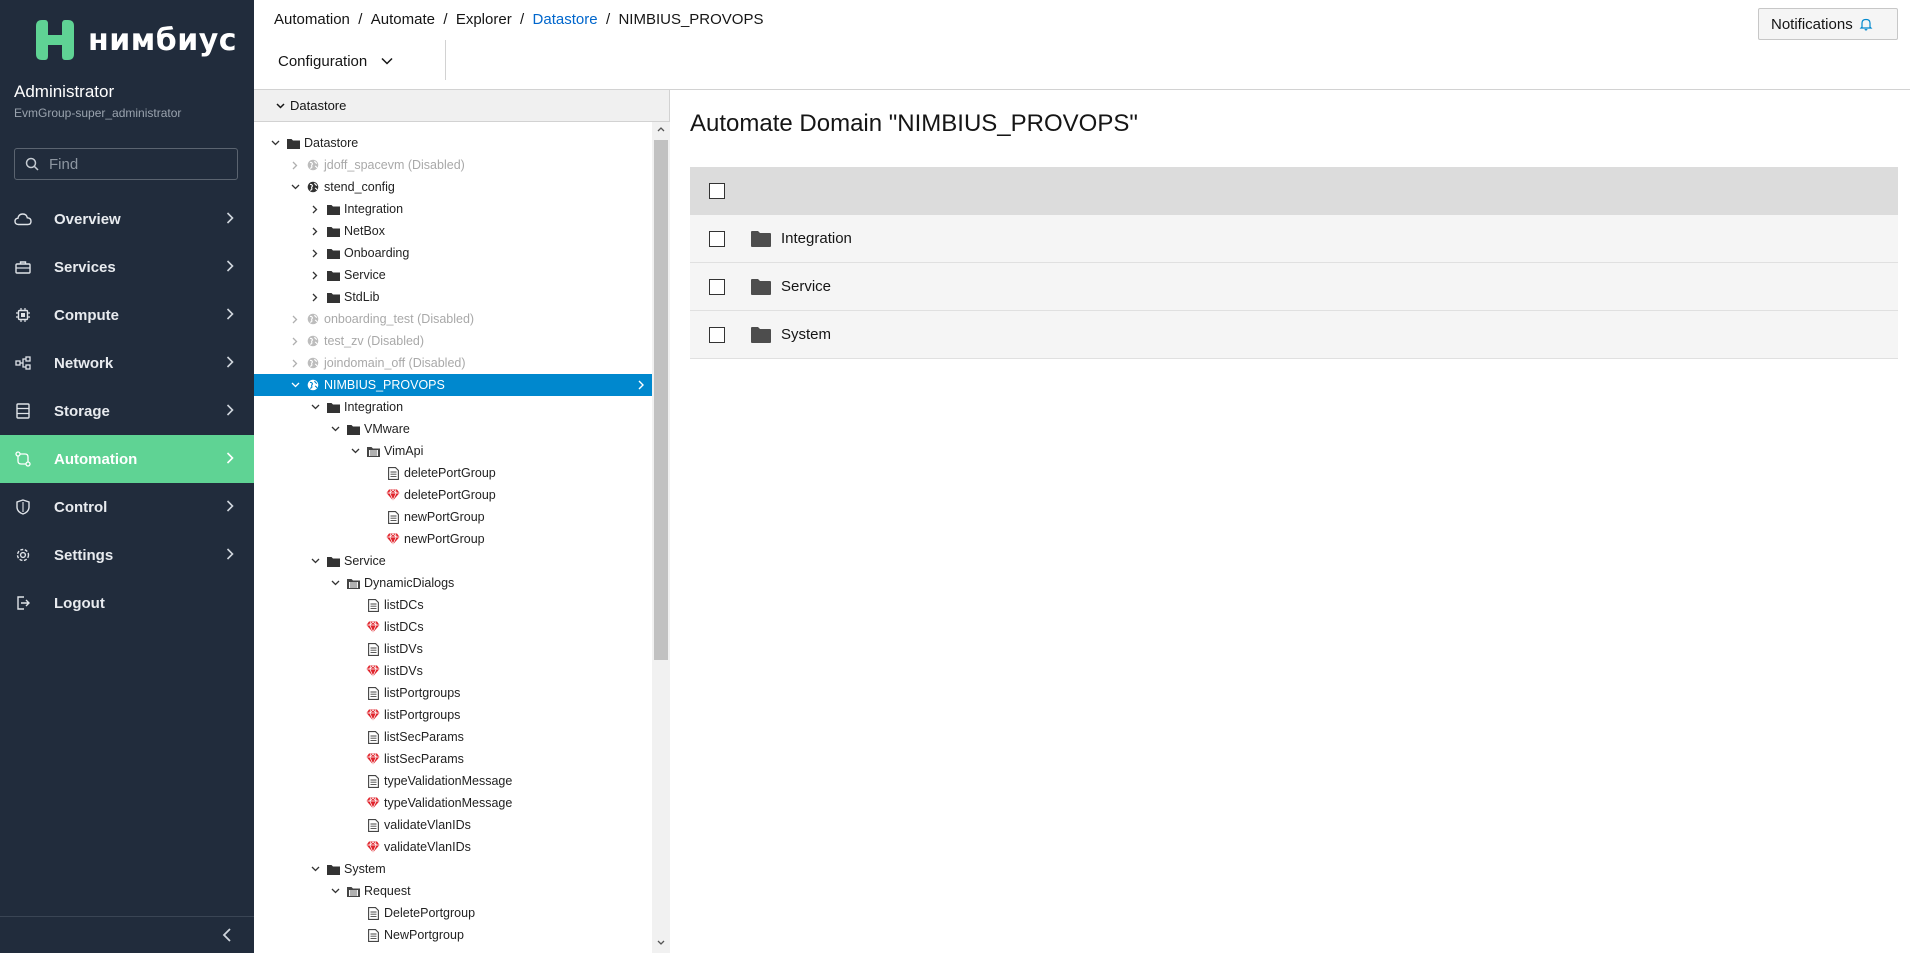 The width and height of the screenshot is (1910, 953). Describe the element at coordinates (453, 935) in the screenshot. I see `tree-node-newportgroup: NewPortgroup` at that location.